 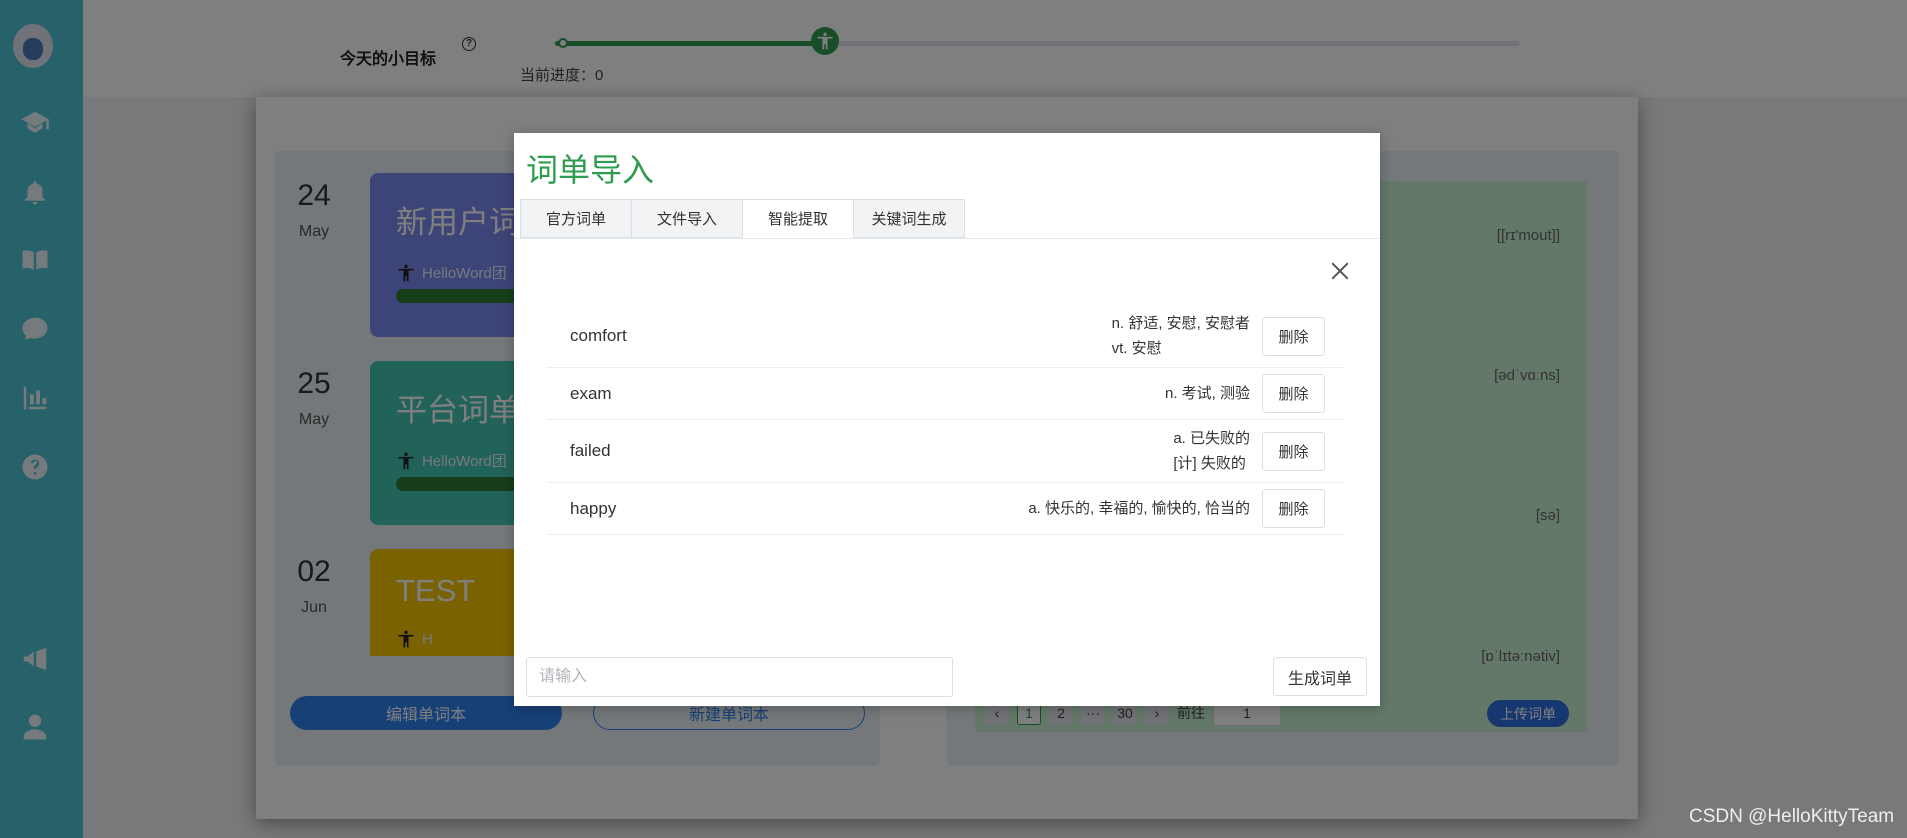 What do you see at coordinates (909, 218) in the screenshot?
I see `tab-keyword-generate: 关键词生成` at bounding box center [909, 218].